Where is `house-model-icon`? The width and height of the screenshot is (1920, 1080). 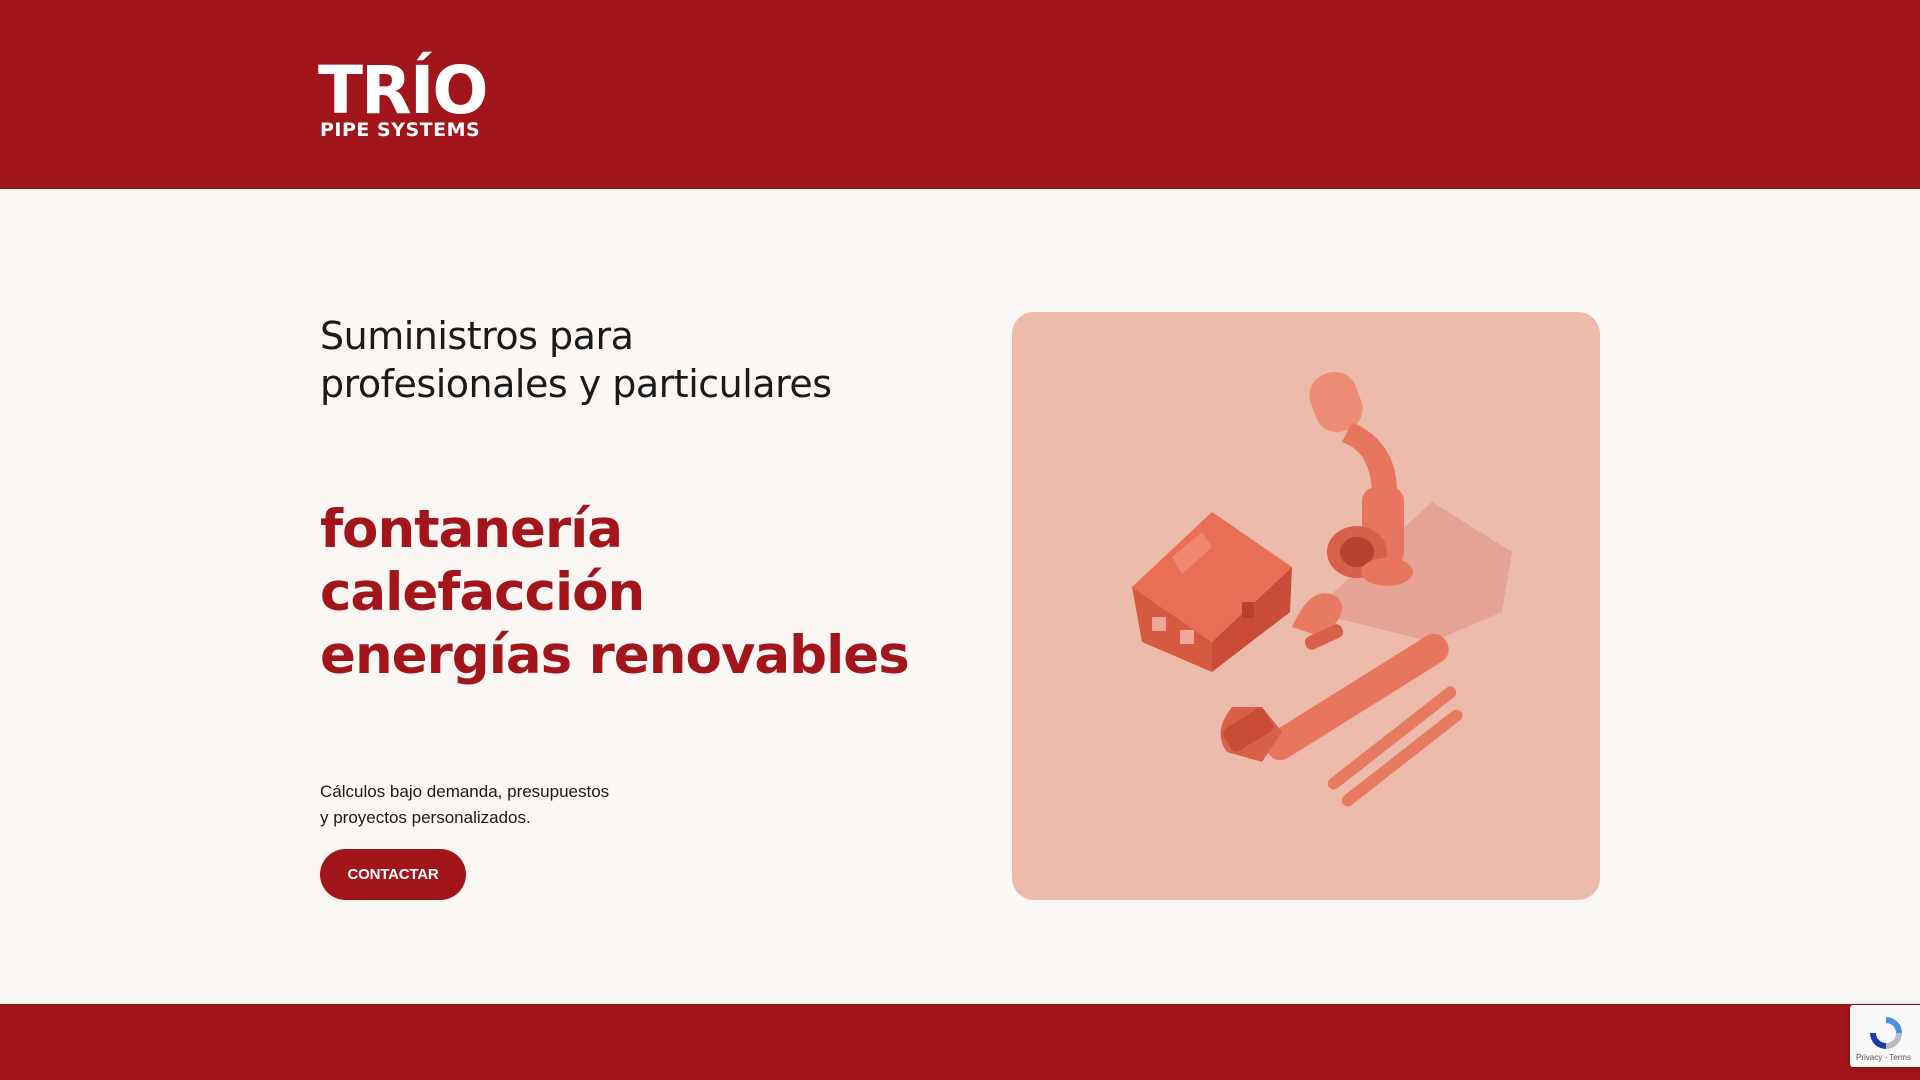
house-model-icon is located at coordinates (1212, 592).